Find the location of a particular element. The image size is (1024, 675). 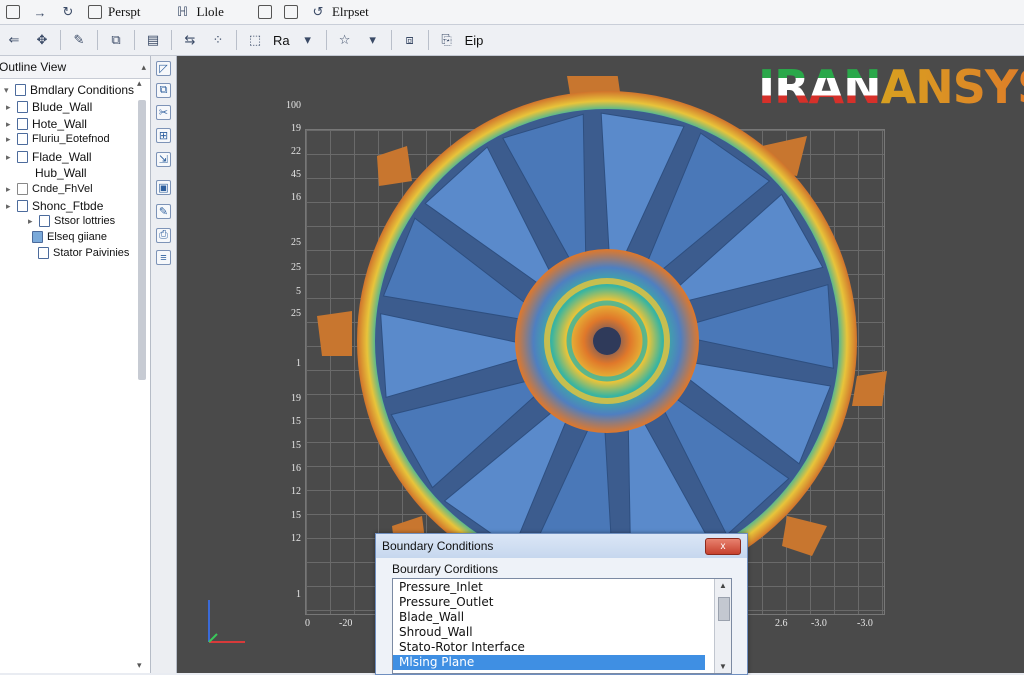

table-icon: ▤ is located at coordinates (153, 40).